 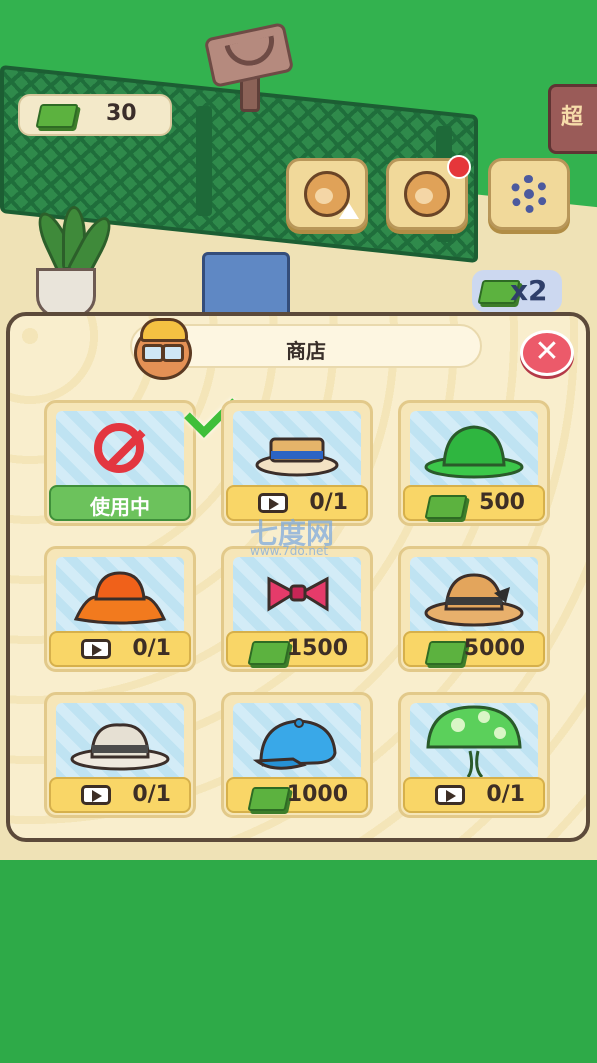 I want to click on shop-sign: 超, so click(x=572, y=119).